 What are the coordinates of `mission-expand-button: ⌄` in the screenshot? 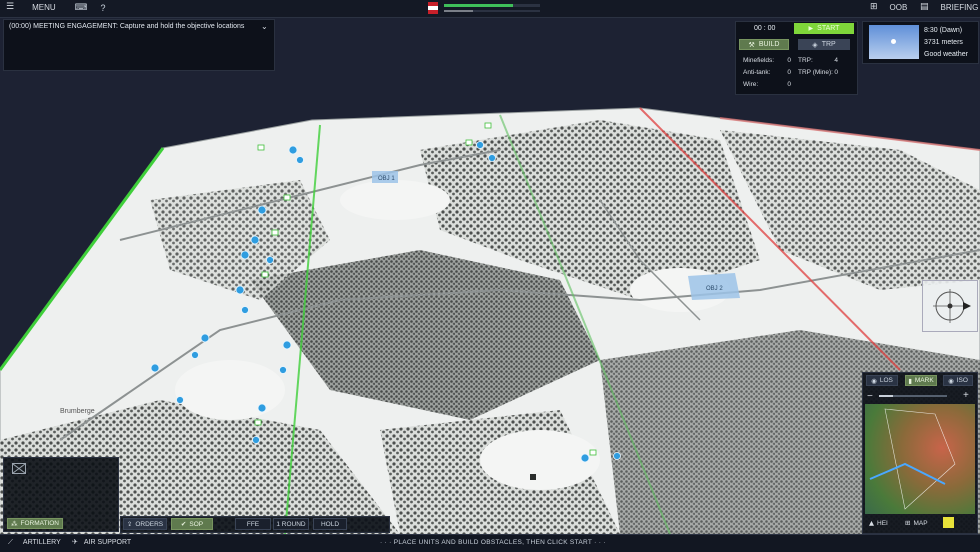 It's located at (264, 26).